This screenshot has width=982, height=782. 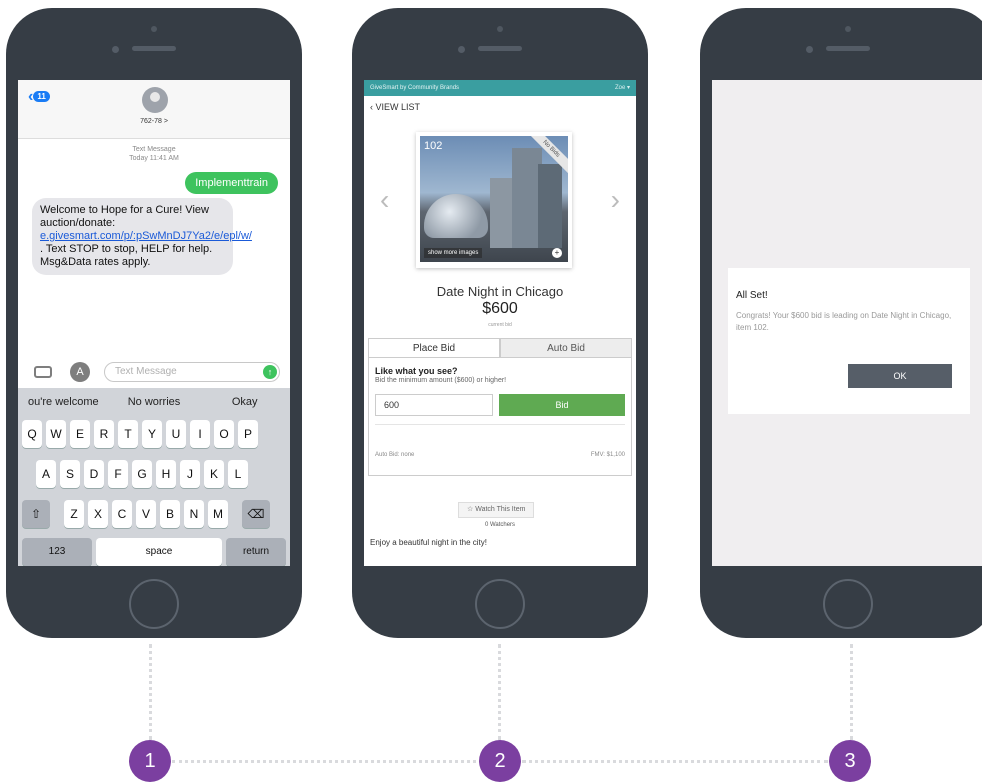 What do you see at coordinates (190, 474) in the screenshot?
I see `key: J` at bounding box center [190, 474].